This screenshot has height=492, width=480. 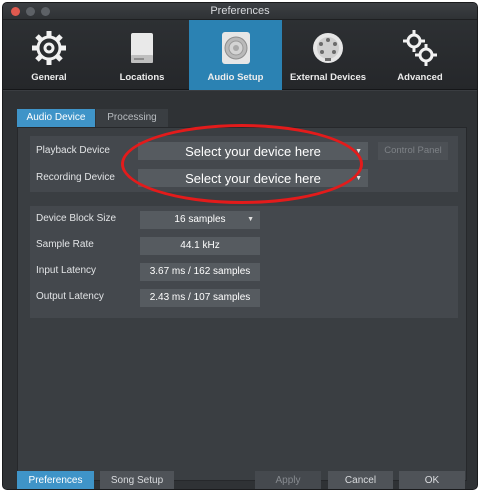 What do you see at coordinates (55, 480) in the screenshot?
I see `preferences-button: Preferences` at bounding box center [55, 480].